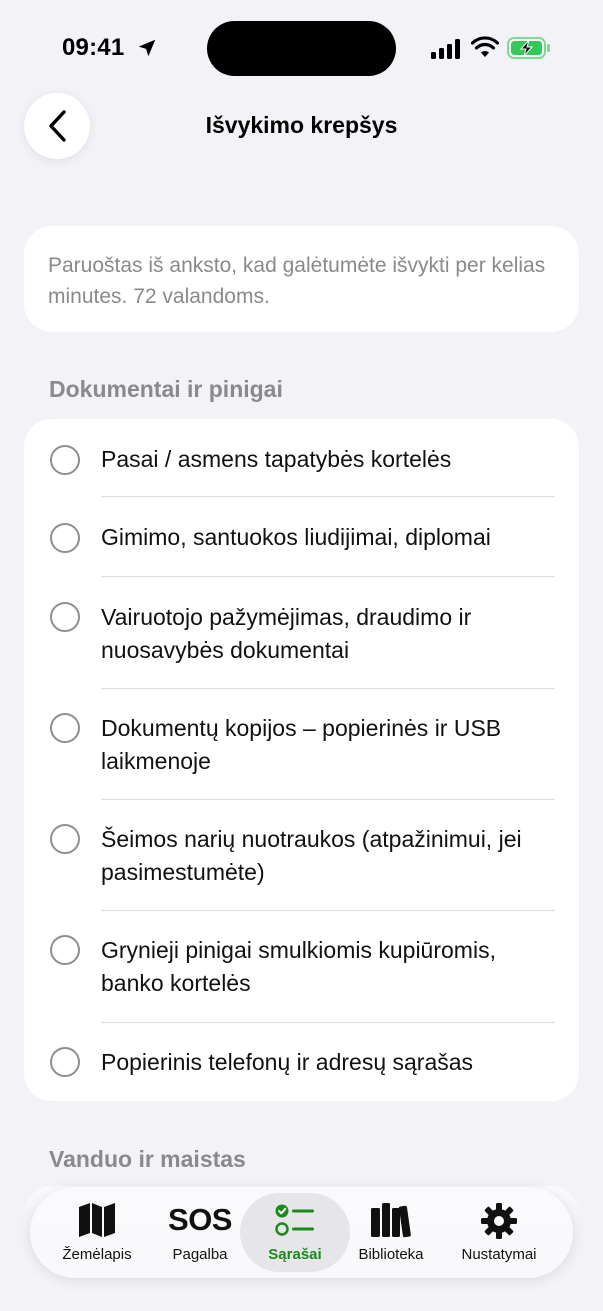 The image size is (603, 1311). Describe the element at coordinates (200, 1254) in the screenshot. I see `tab-label: Pagalba` at that location.